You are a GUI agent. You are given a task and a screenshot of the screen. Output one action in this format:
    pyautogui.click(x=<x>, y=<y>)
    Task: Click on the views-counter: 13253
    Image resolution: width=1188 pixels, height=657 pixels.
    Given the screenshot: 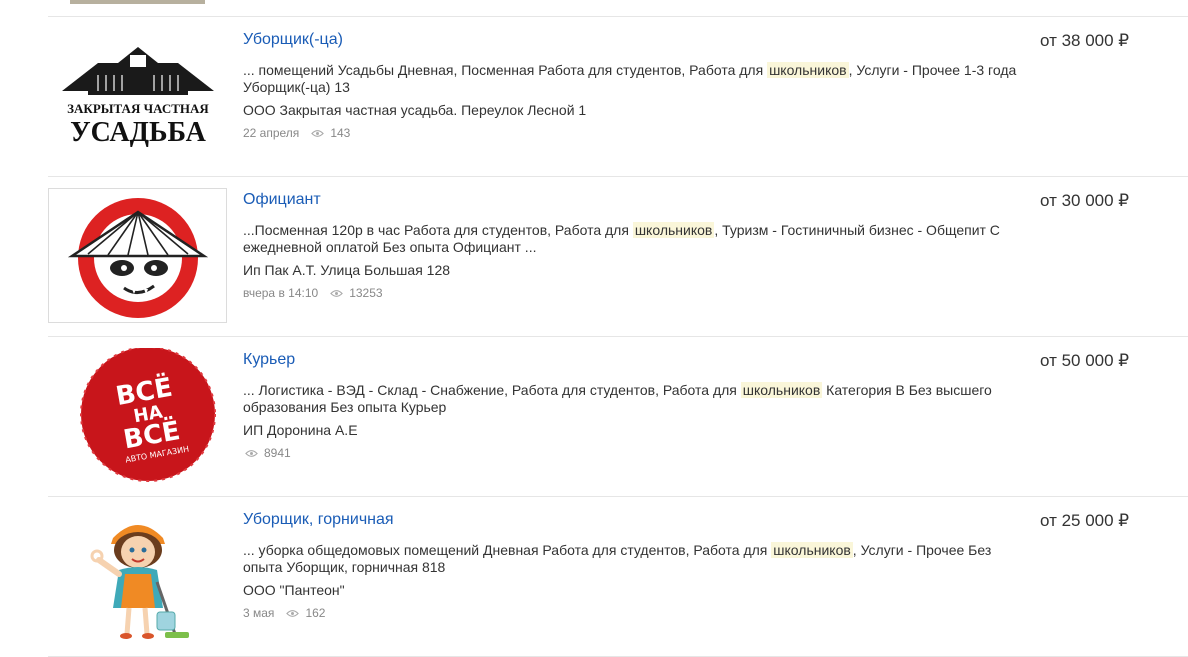 What is the action you would take?
    pyautogui.click(x=356, y=293)
    